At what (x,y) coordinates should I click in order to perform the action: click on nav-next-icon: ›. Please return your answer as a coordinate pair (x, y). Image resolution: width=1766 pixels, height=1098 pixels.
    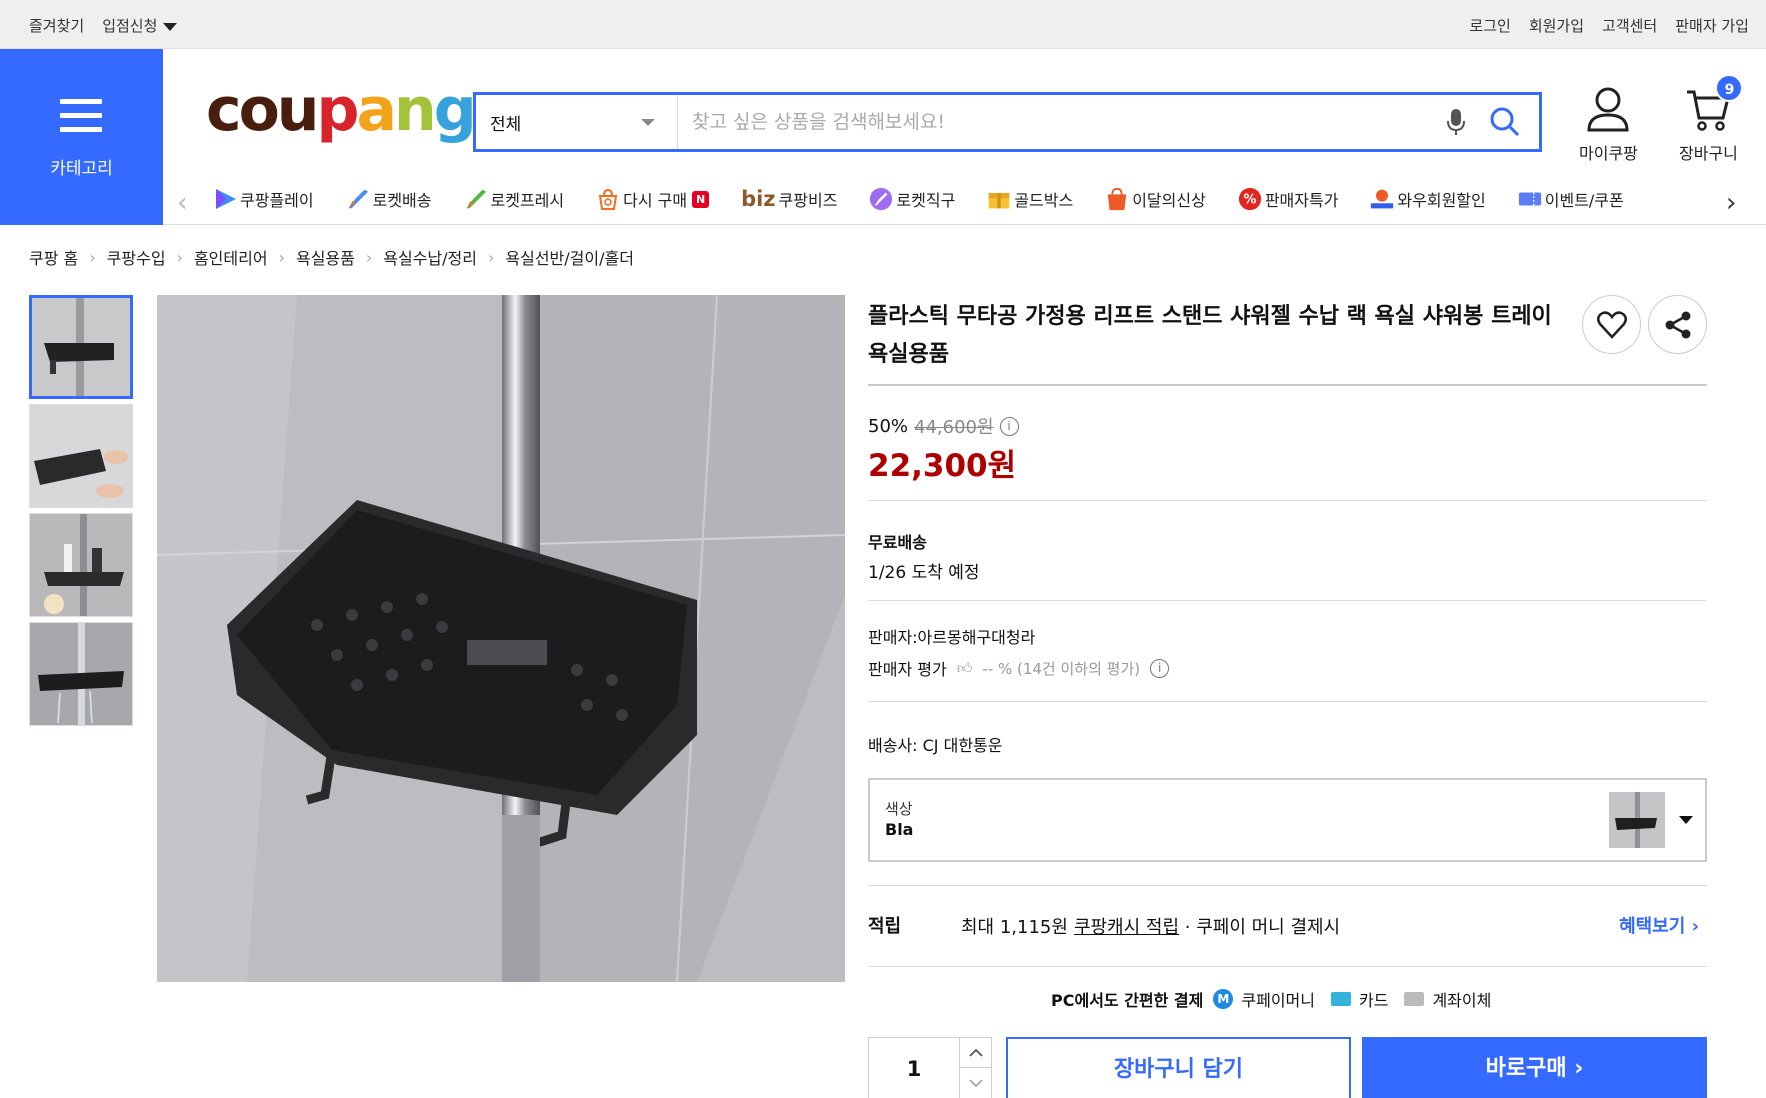
    Looking at the image, I should click on (1731, 203).